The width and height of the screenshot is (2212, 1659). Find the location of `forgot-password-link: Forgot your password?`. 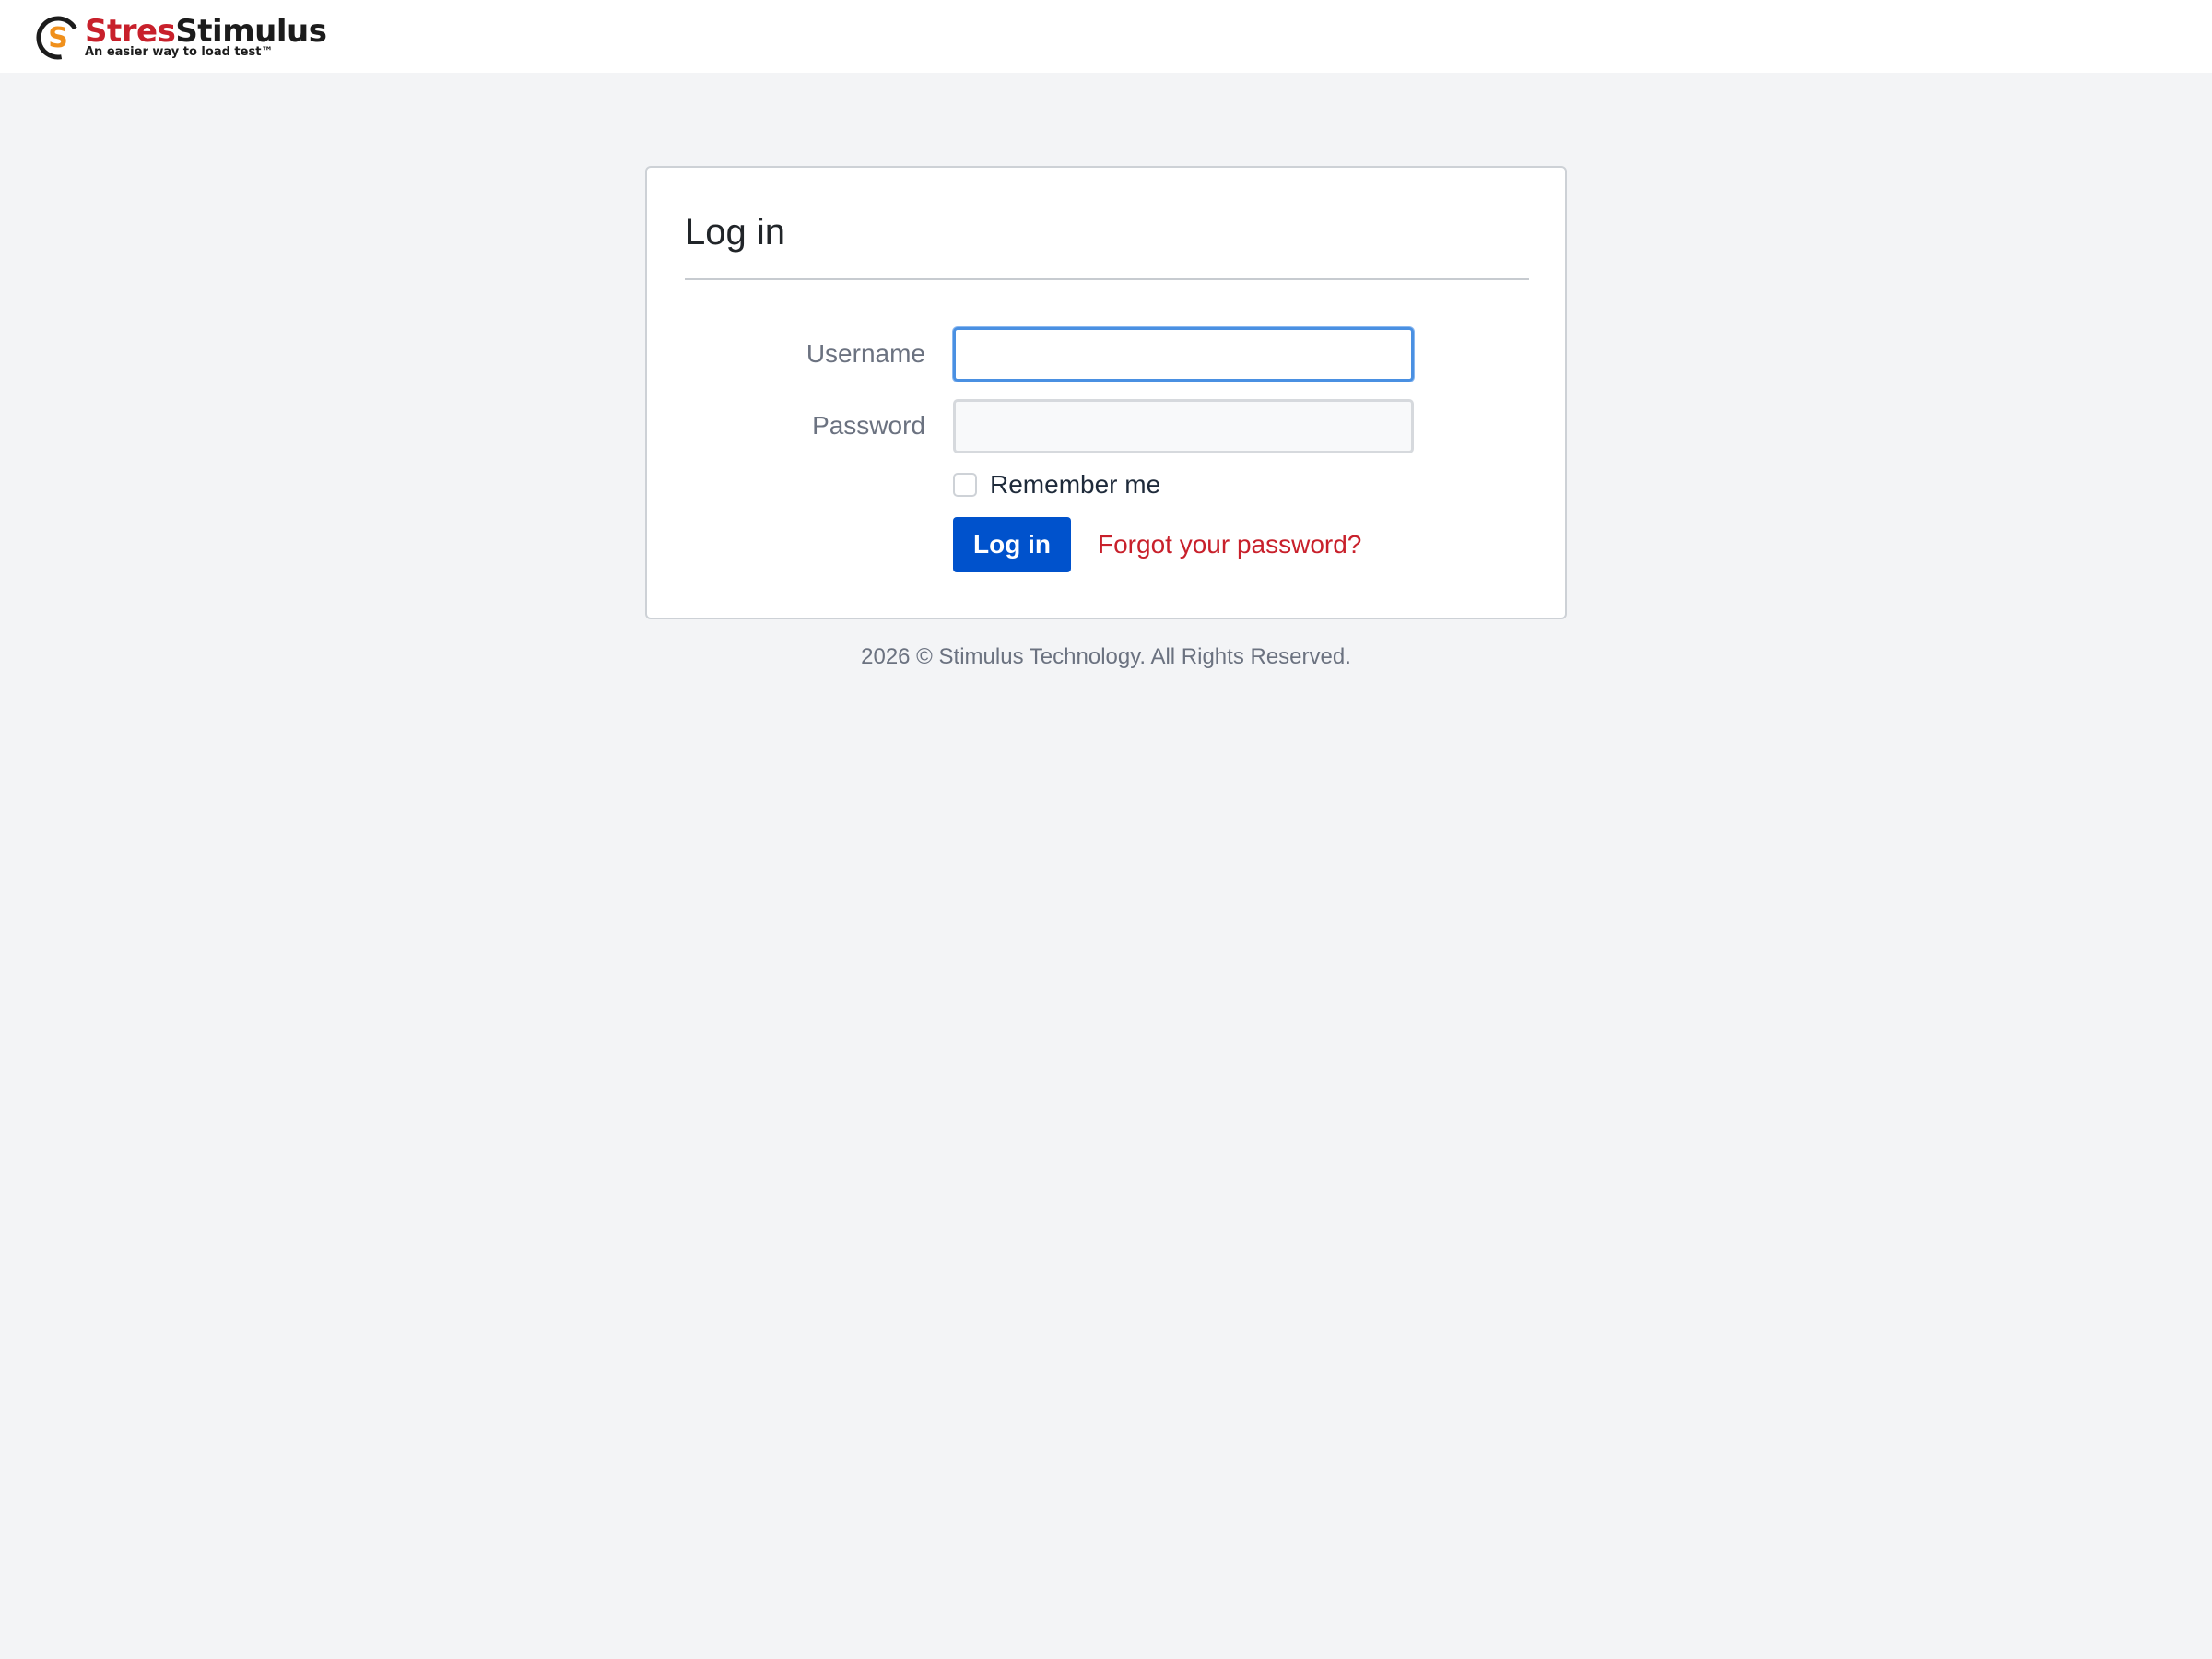

forgot-password-link: Forgot your password? is located at coordinates (1229, 544).